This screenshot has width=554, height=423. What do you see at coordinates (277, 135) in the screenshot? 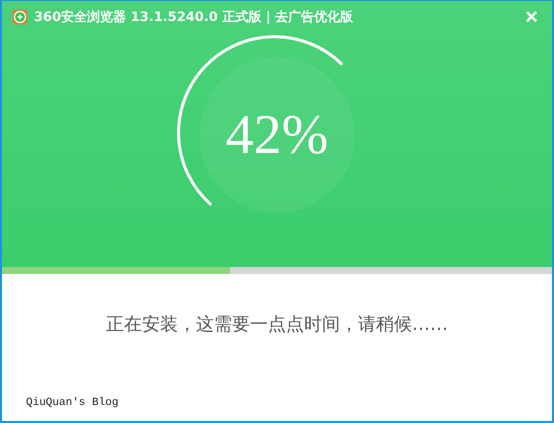
I see `progress-percent: 42%` at bounding box center [277, 135].